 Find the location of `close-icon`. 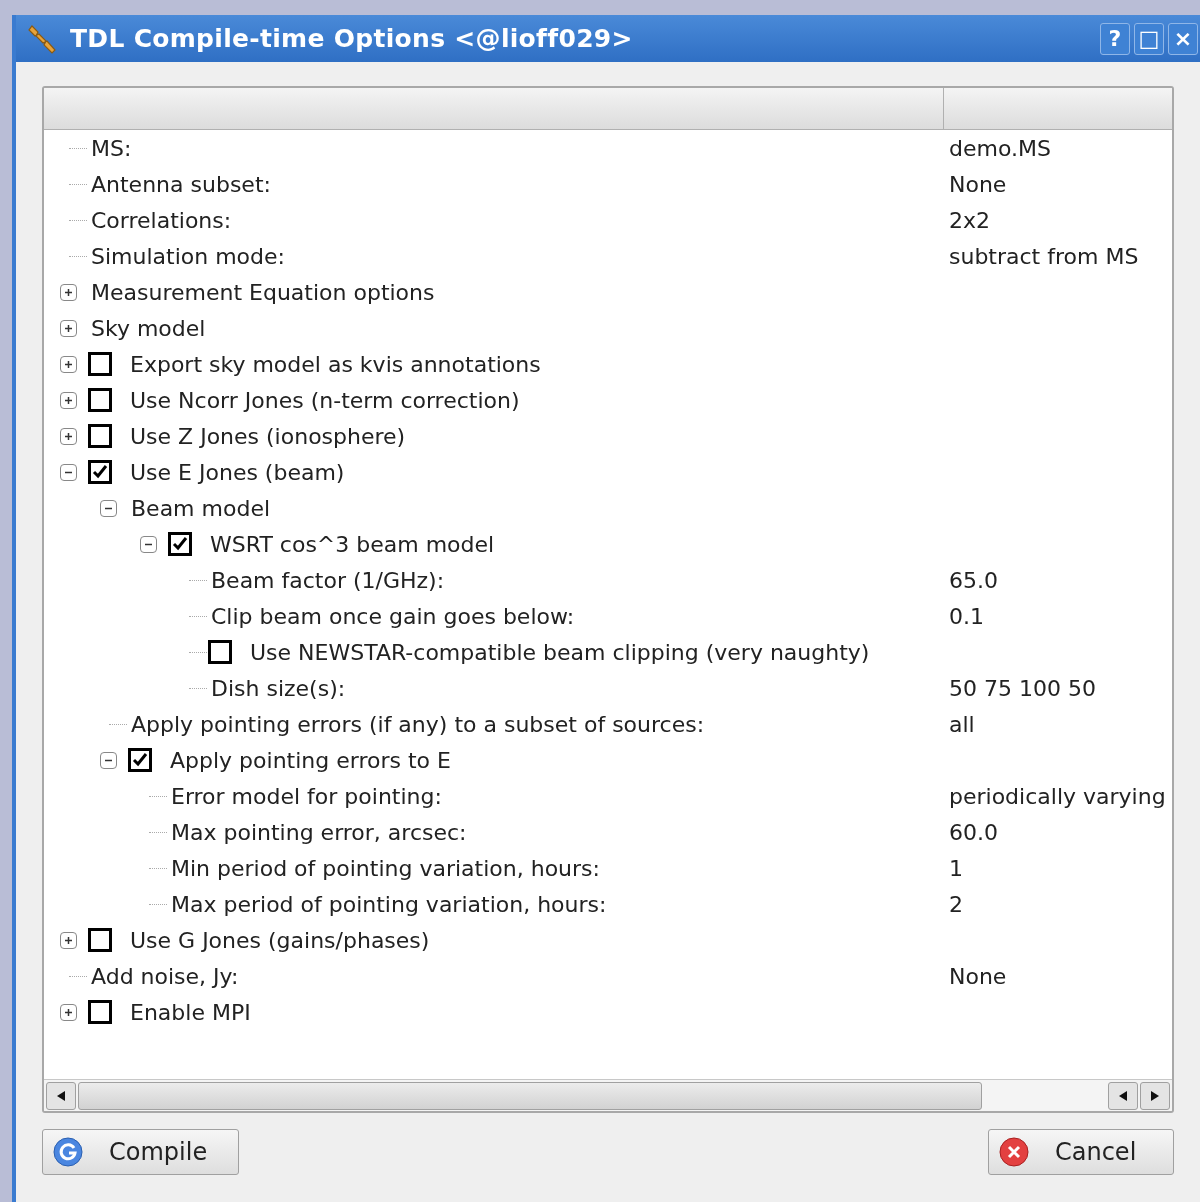

close-icon is located at coordinates (1014, 1152).